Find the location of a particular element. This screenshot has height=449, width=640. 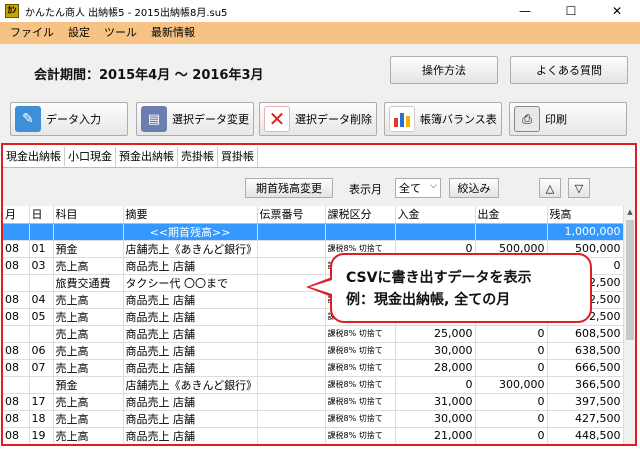

cell-balance: 1,000,000 is located at coordinates (585, 232).